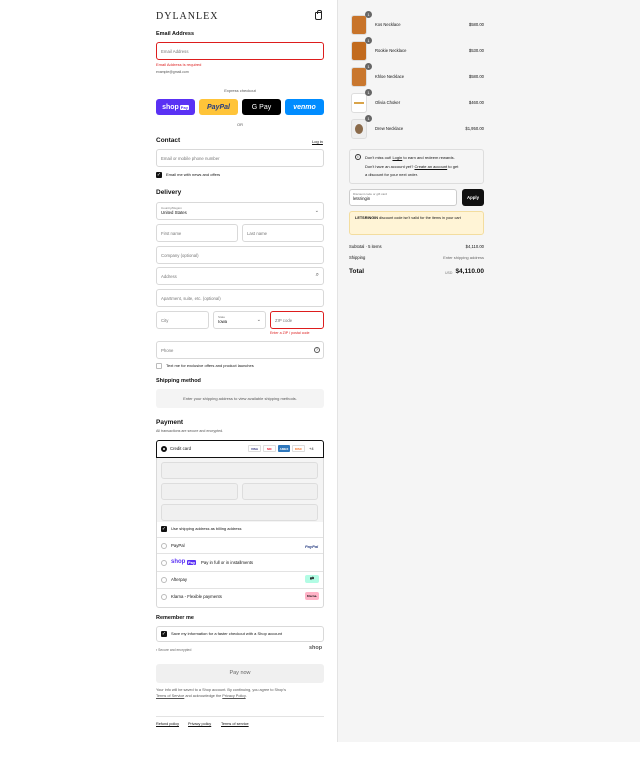 This screenshot has height=767, width=640. What do you see at coordinates (239, 320) in the screenshot?
I see `state-select: State Iowa ⌄` at bounding box center [239, 320].